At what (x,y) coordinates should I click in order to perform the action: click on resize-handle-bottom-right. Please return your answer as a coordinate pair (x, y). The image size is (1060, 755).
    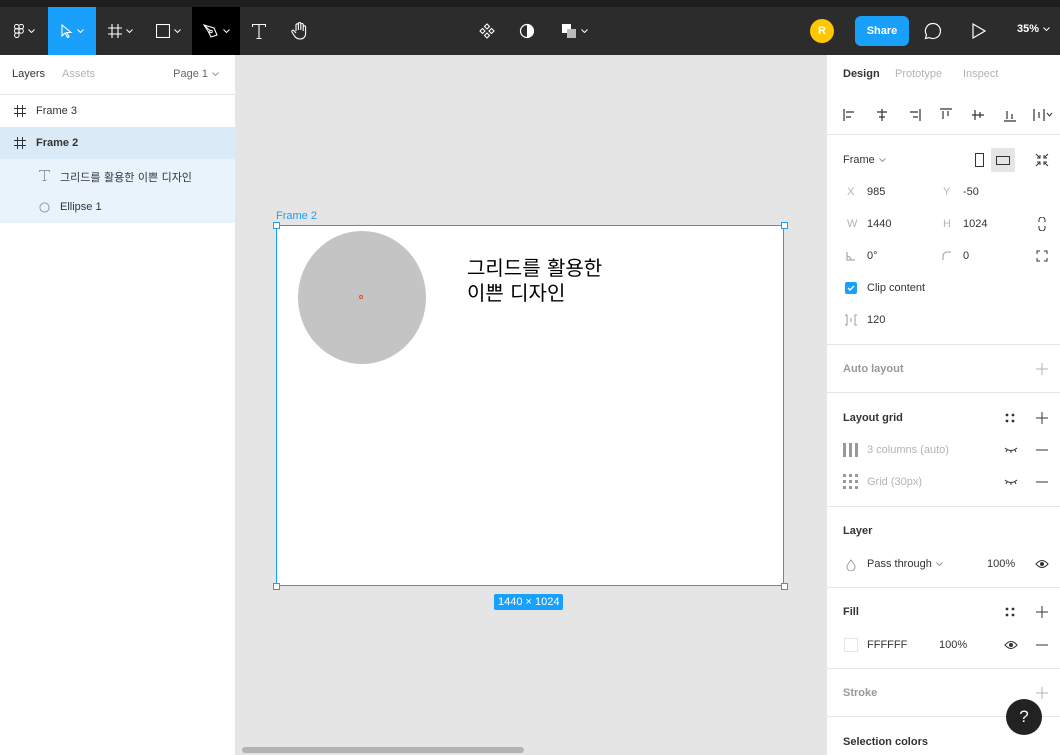
    Looking at the image, I should click on (784, 586).